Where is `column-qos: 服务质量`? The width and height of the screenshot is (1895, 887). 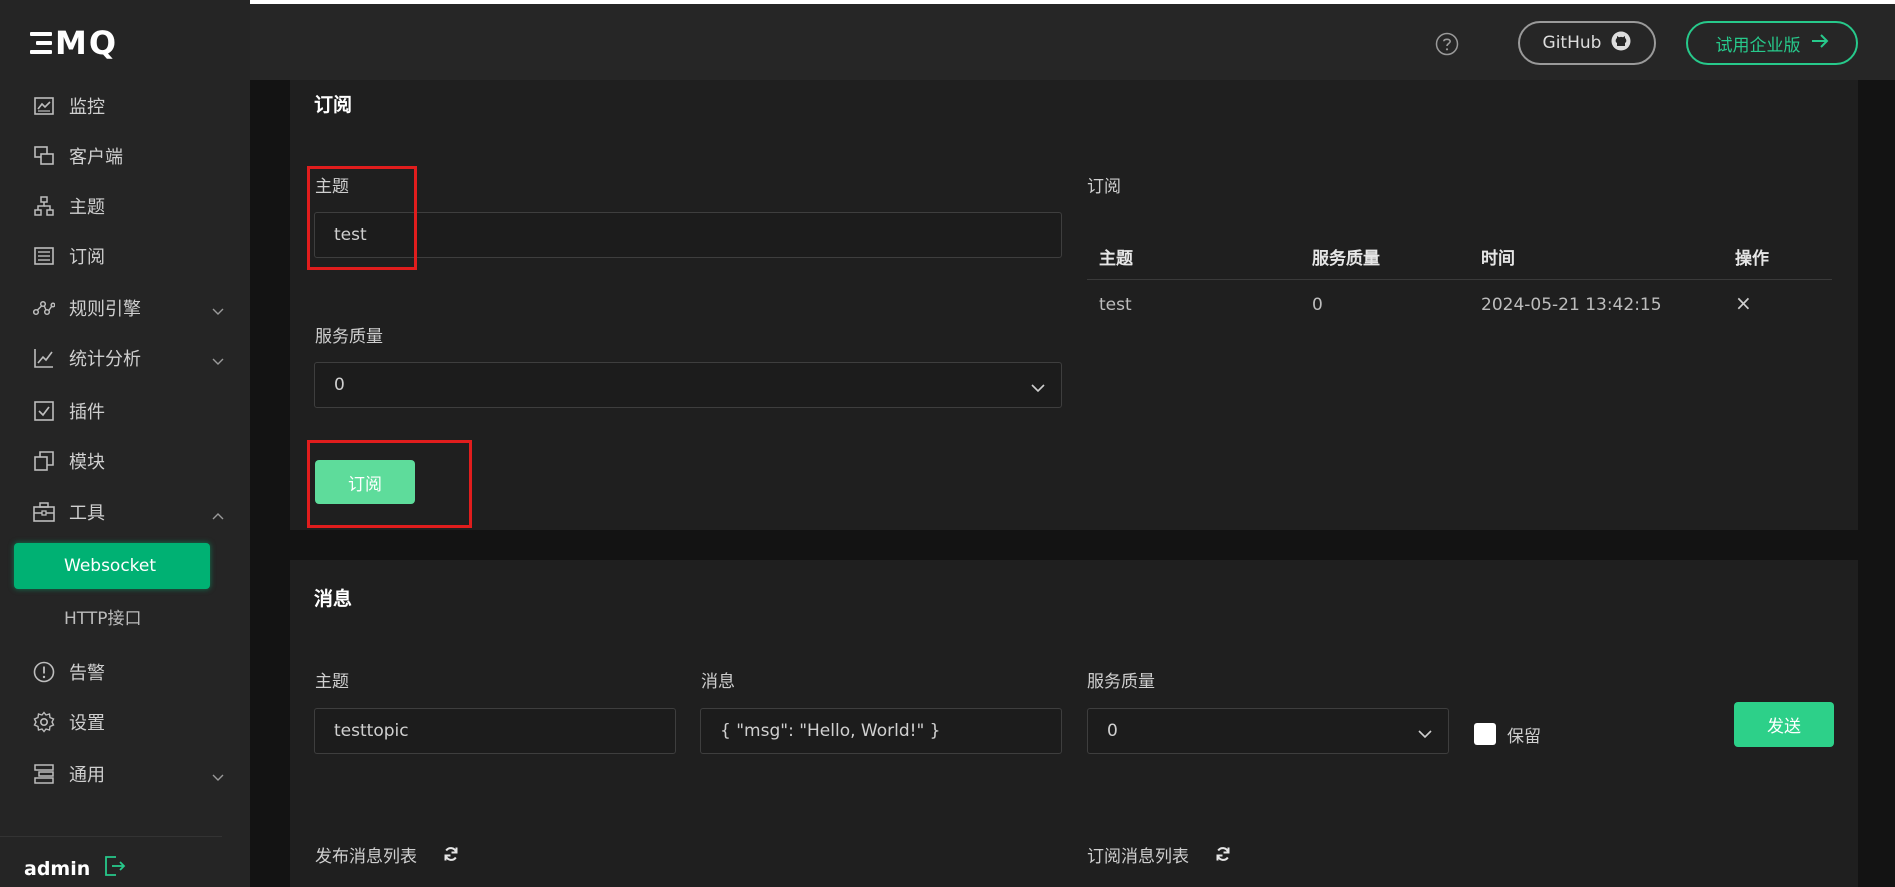
column-qos: 服务质量 is located at coordinates (1346, 259).